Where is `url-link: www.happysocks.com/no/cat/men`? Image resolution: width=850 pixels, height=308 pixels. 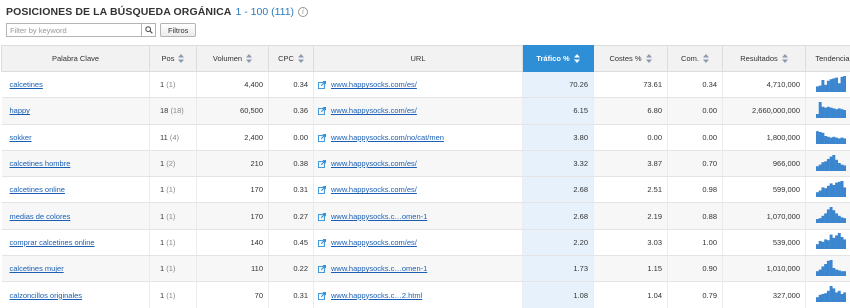 url-link: www.happysocks.com/no/cat/men is located at coordinates (387, 137).